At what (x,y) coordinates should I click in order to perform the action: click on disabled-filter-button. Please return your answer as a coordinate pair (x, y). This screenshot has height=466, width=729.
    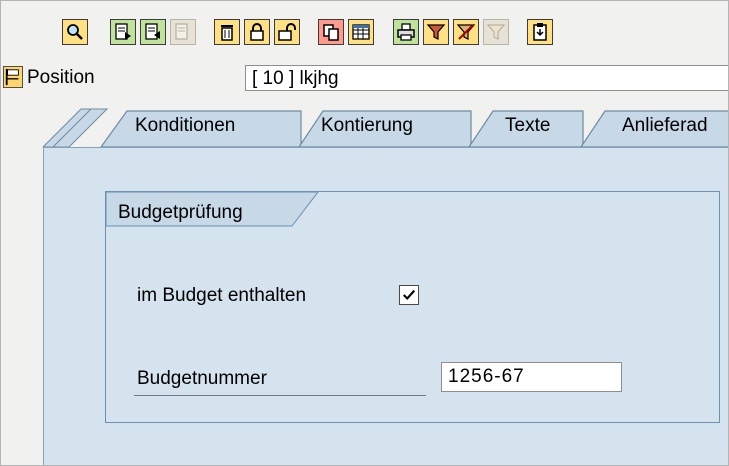
    Looking at the image, I should click on (496, 32).